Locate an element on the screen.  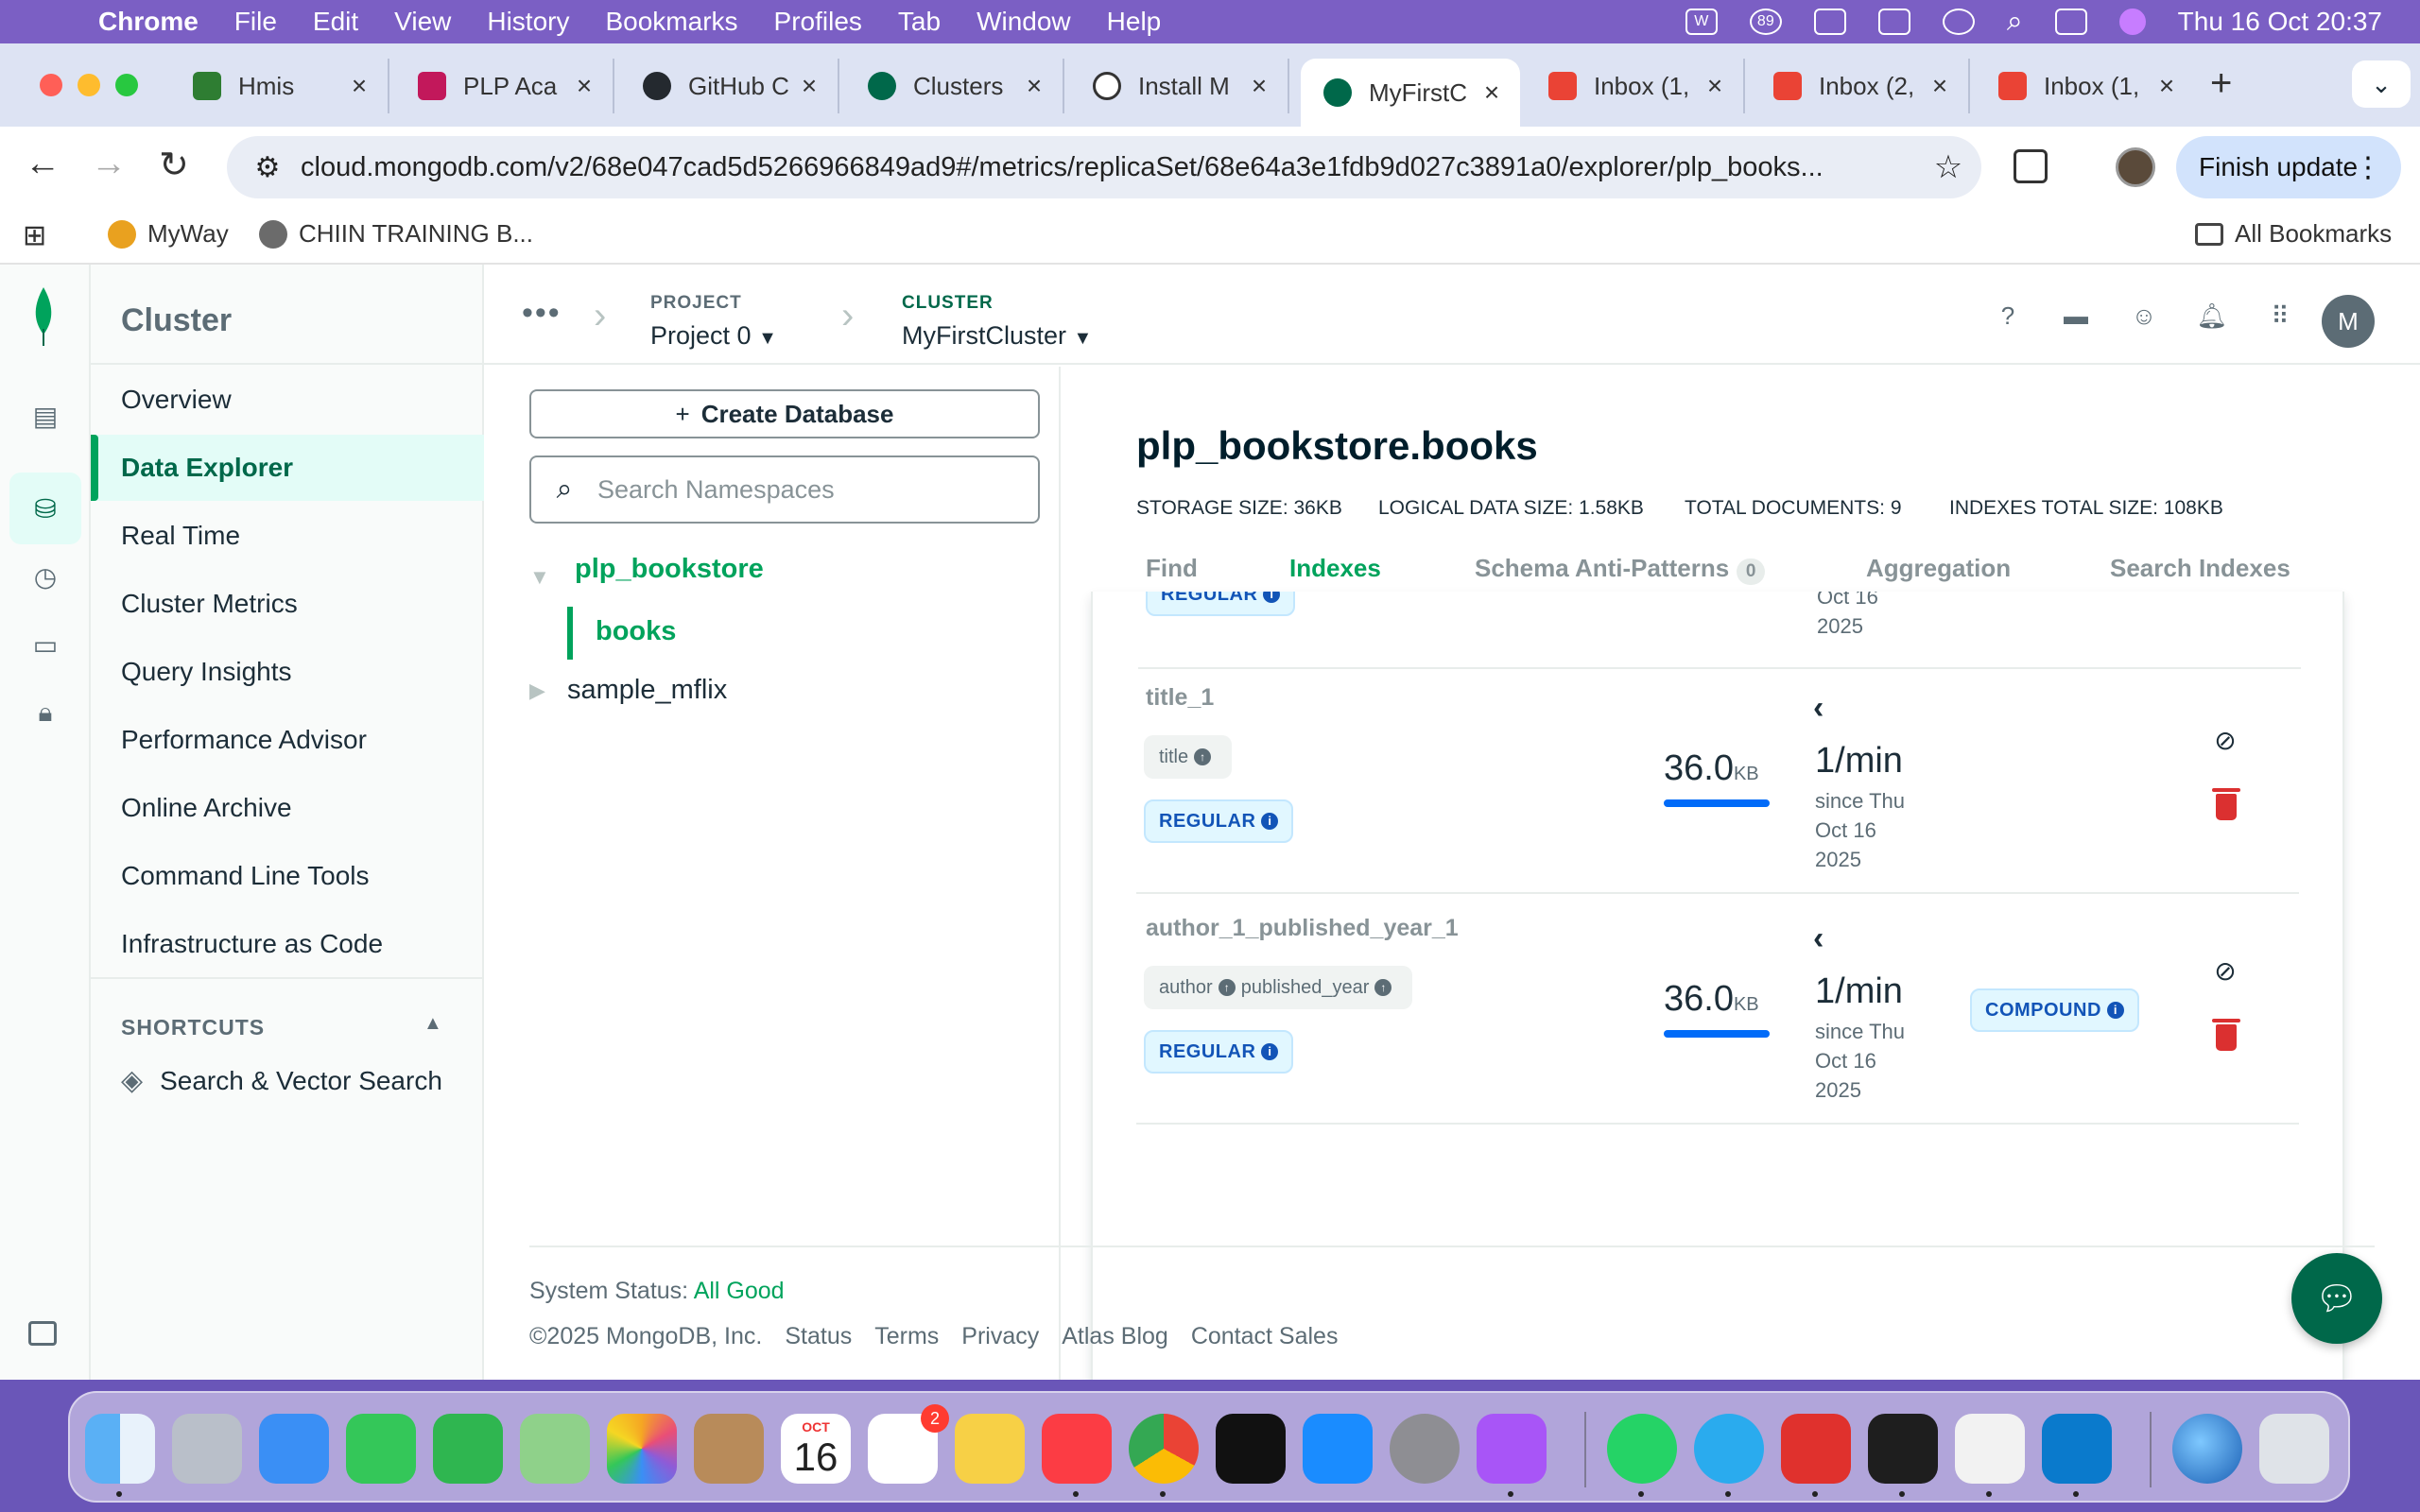
messages-icon is located at coordinates (381, 1449).